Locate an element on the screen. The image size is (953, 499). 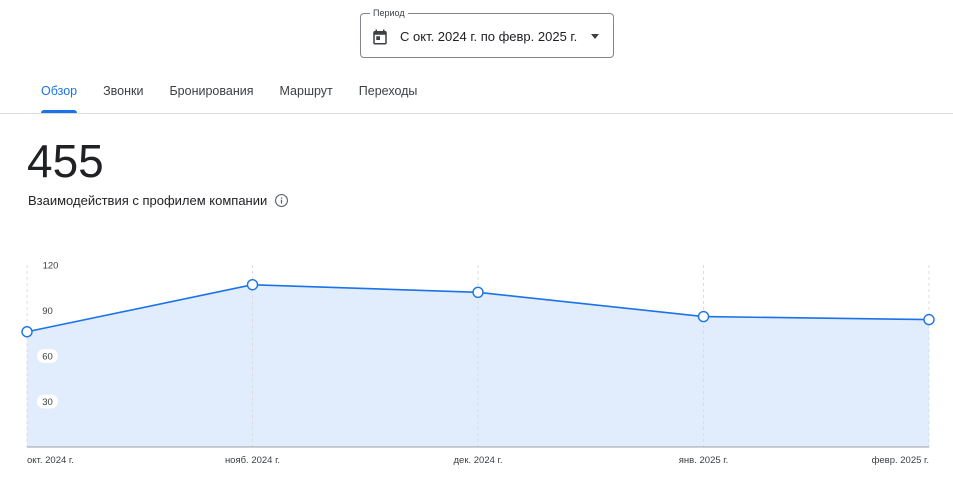
period-label: Период is located at coordinates (389, 13).